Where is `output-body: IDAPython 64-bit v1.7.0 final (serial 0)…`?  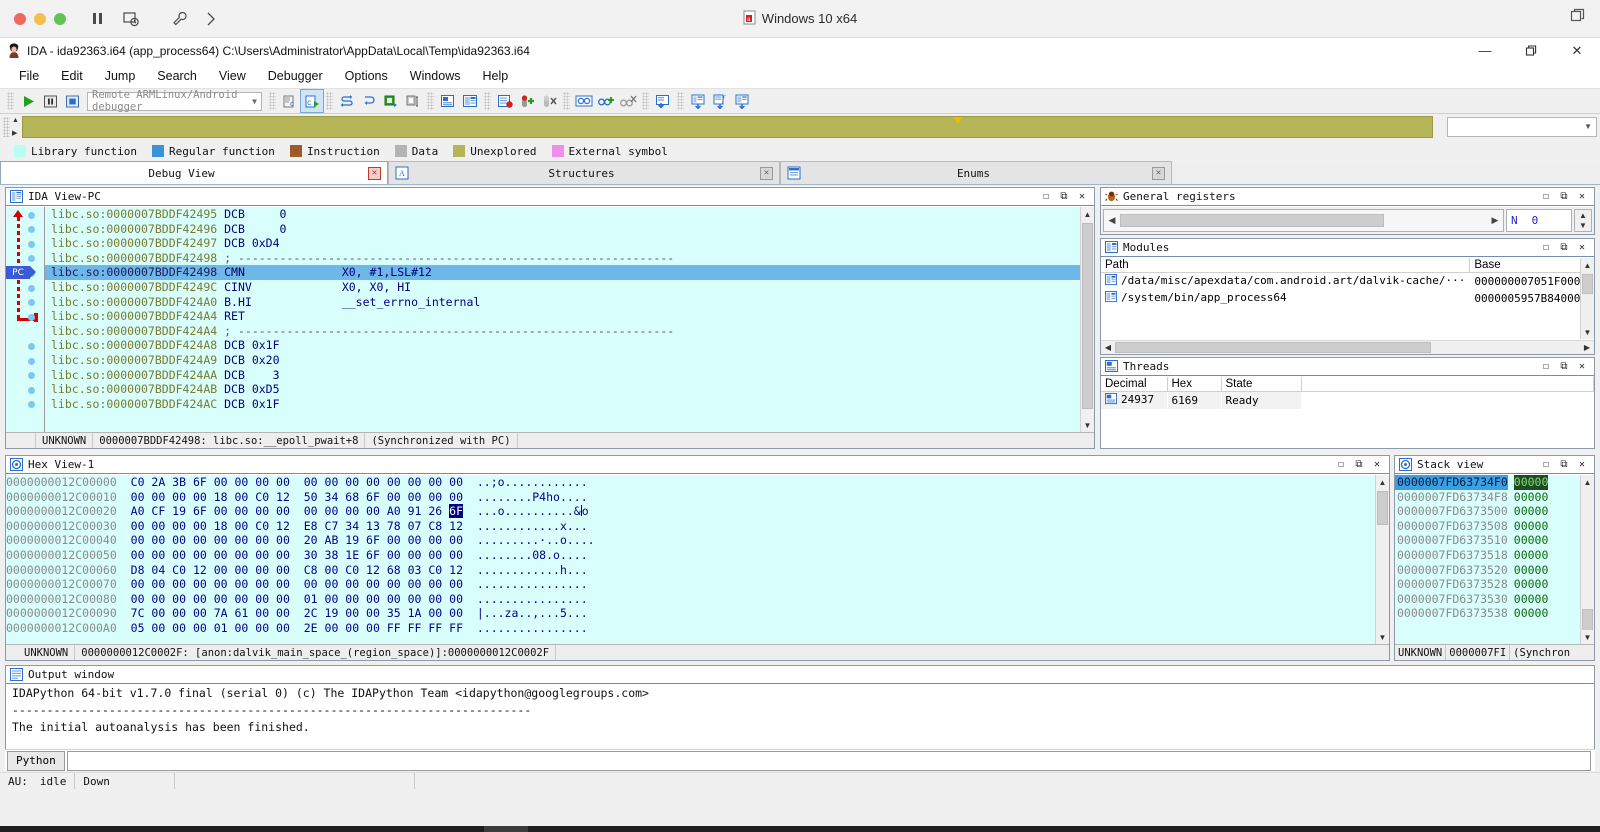 output-body: IDAPython 64-bit v1.7.0 final (serial 0)… is located at coordinates (800, 717).